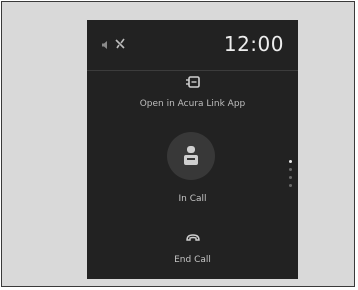 This screenshot has width=358, height=290. I want to click on no-signal-icon, so click(120, 43).